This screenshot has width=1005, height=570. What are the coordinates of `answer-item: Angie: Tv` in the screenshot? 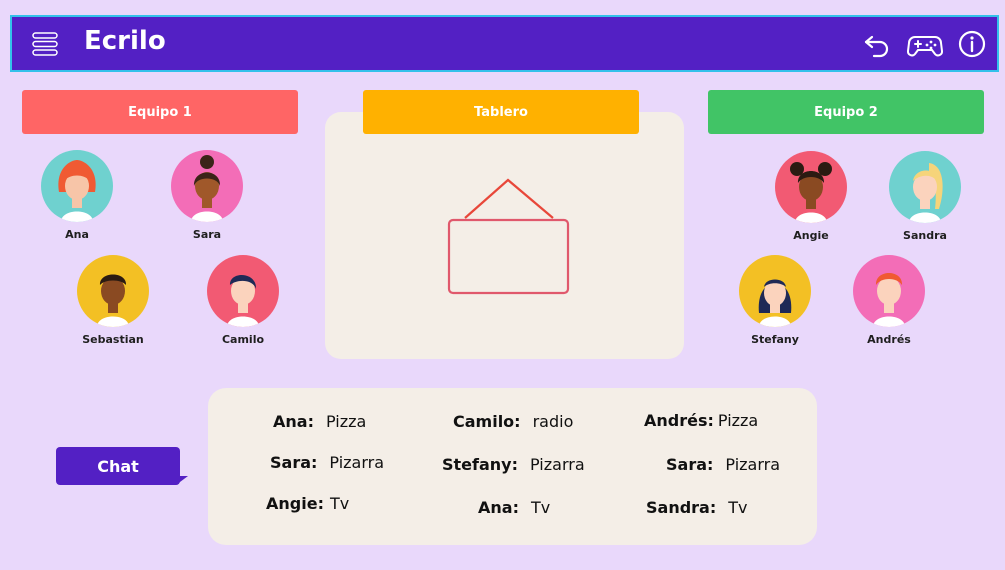 It's located at (308, 503).